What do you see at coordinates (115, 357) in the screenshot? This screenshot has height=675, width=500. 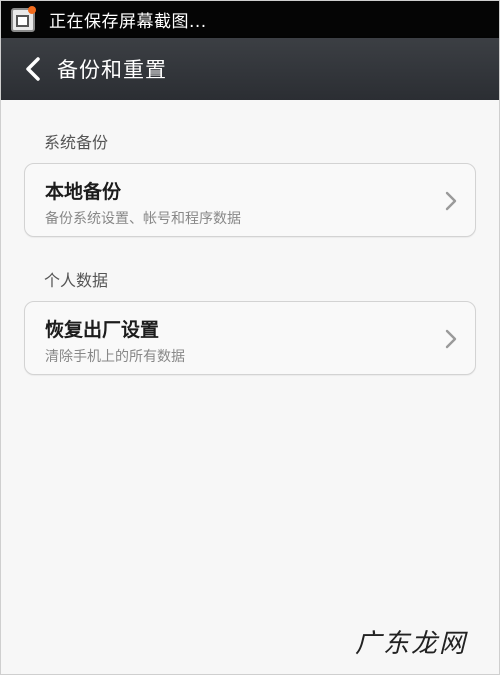 I see `item-subtitle: 清除手机上的所有数据` at bounding box center [115, 357].